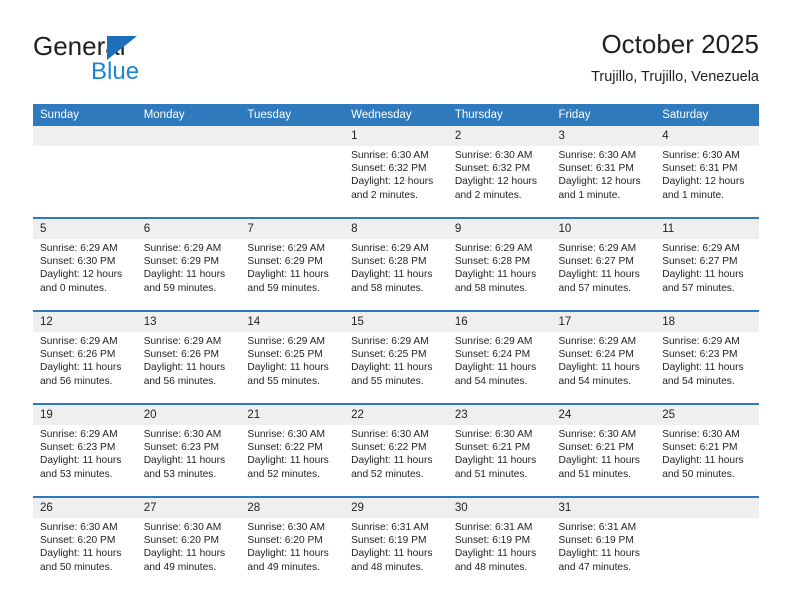 This screenshot has width=792, height=612. I want to click on day-number: 24, so click(603, 414).